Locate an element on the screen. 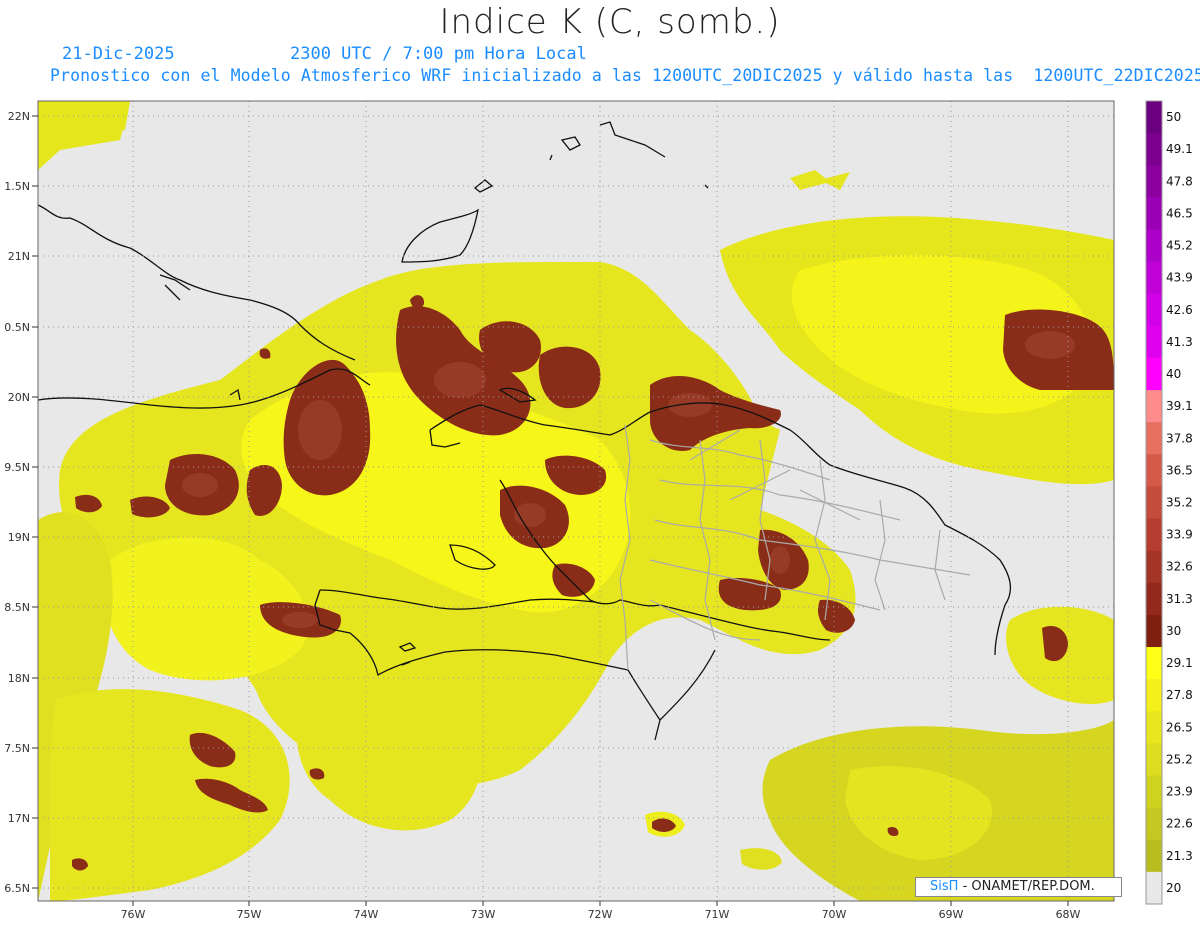  colorbar-label: 20 is located at coordinates (1173, 888).